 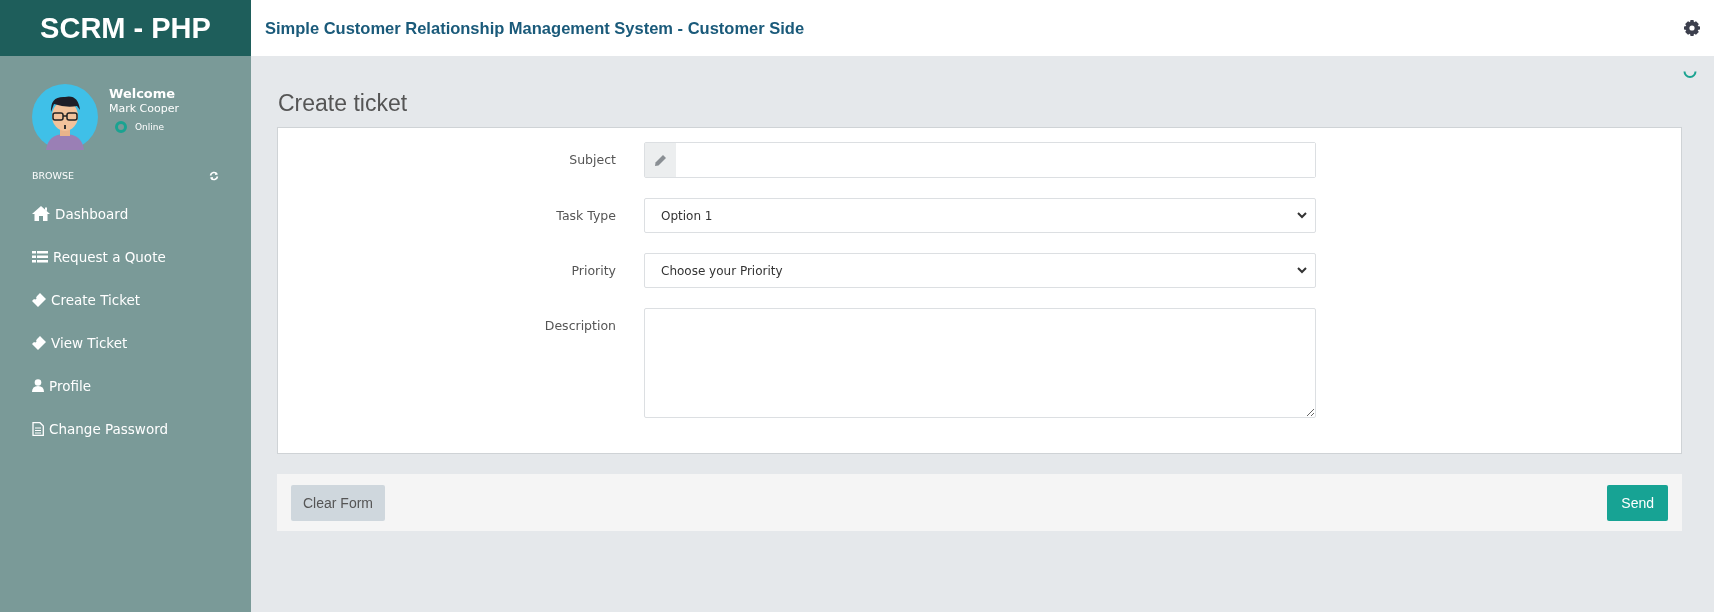 What do you see at coordinates (40, 256) in the screenshot?
I see `list-icon` at bounding box center [40, 256].